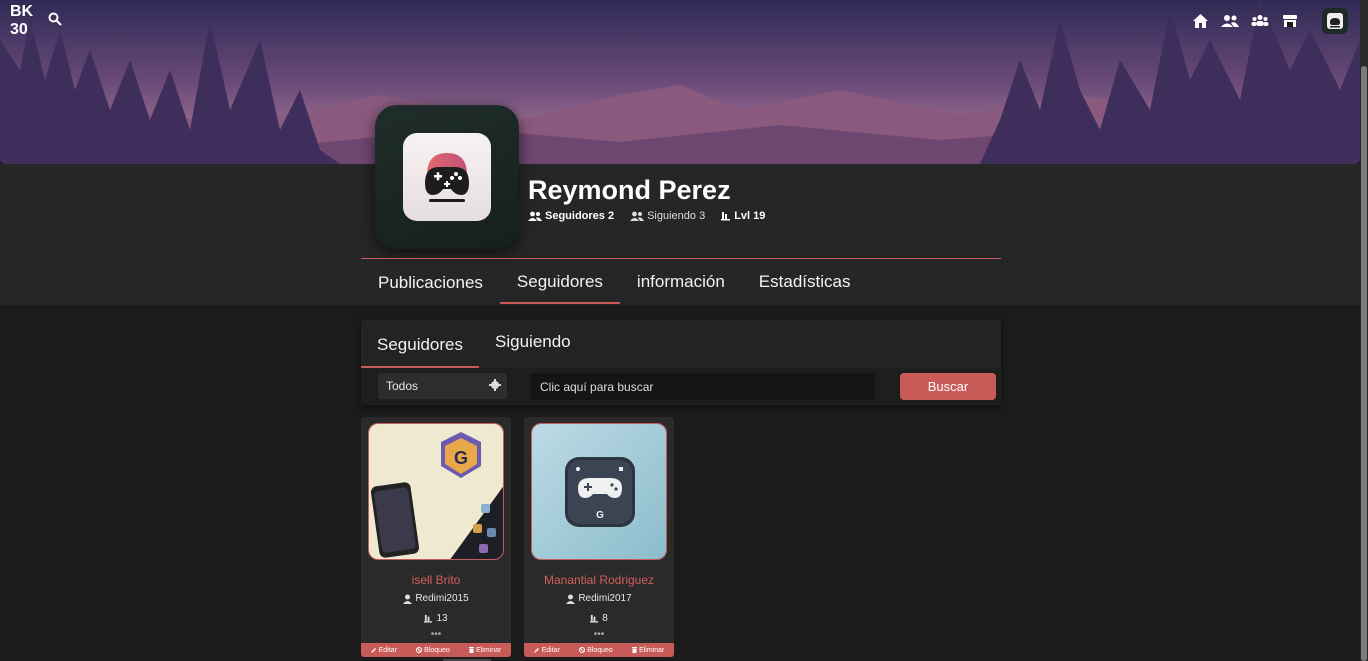  I want to click on profile-stats: Seguidores 2 Siguiendo 3 Lvl 19, so click(646, 216).